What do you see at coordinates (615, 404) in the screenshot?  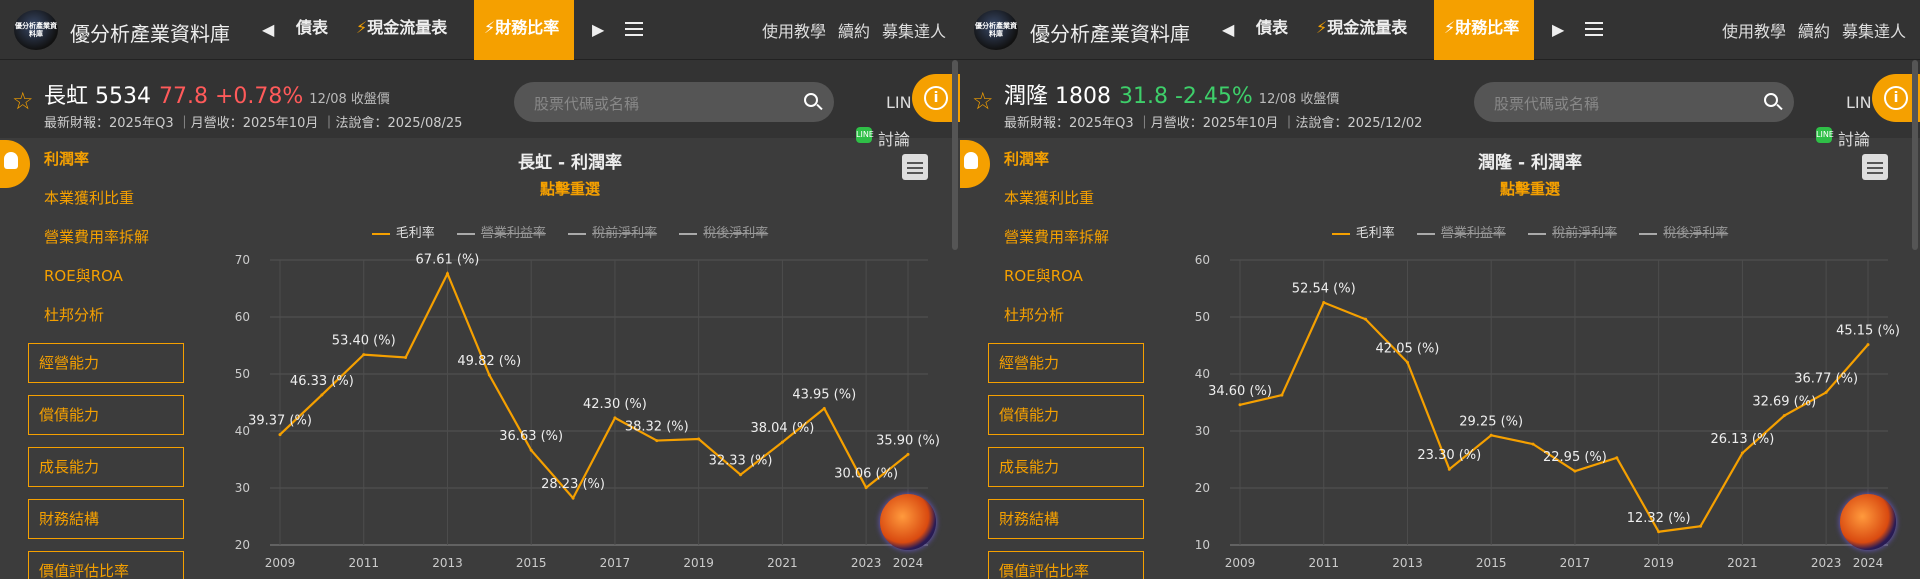 I see `data-label: 42.30 (%)` at bounding box center [615, 404].